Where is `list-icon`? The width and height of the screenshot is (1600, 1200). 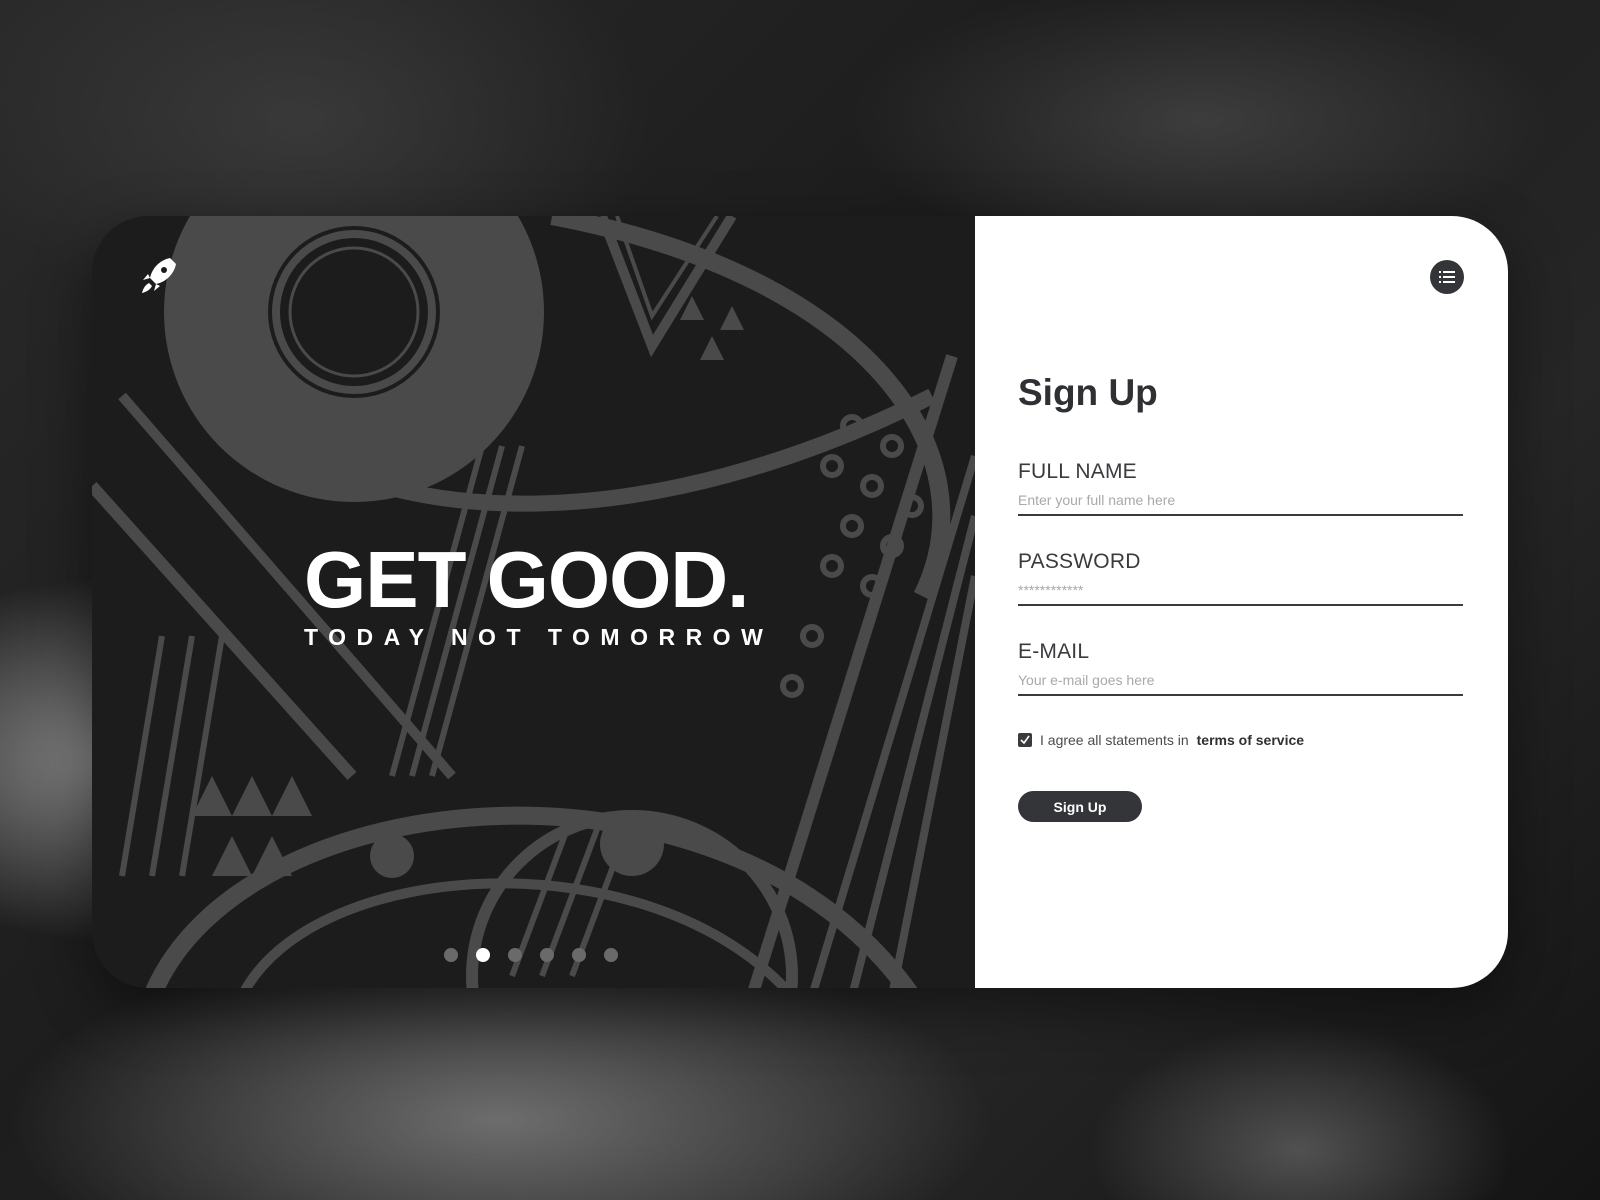 list-icon is located at coordinates (1447, 277).